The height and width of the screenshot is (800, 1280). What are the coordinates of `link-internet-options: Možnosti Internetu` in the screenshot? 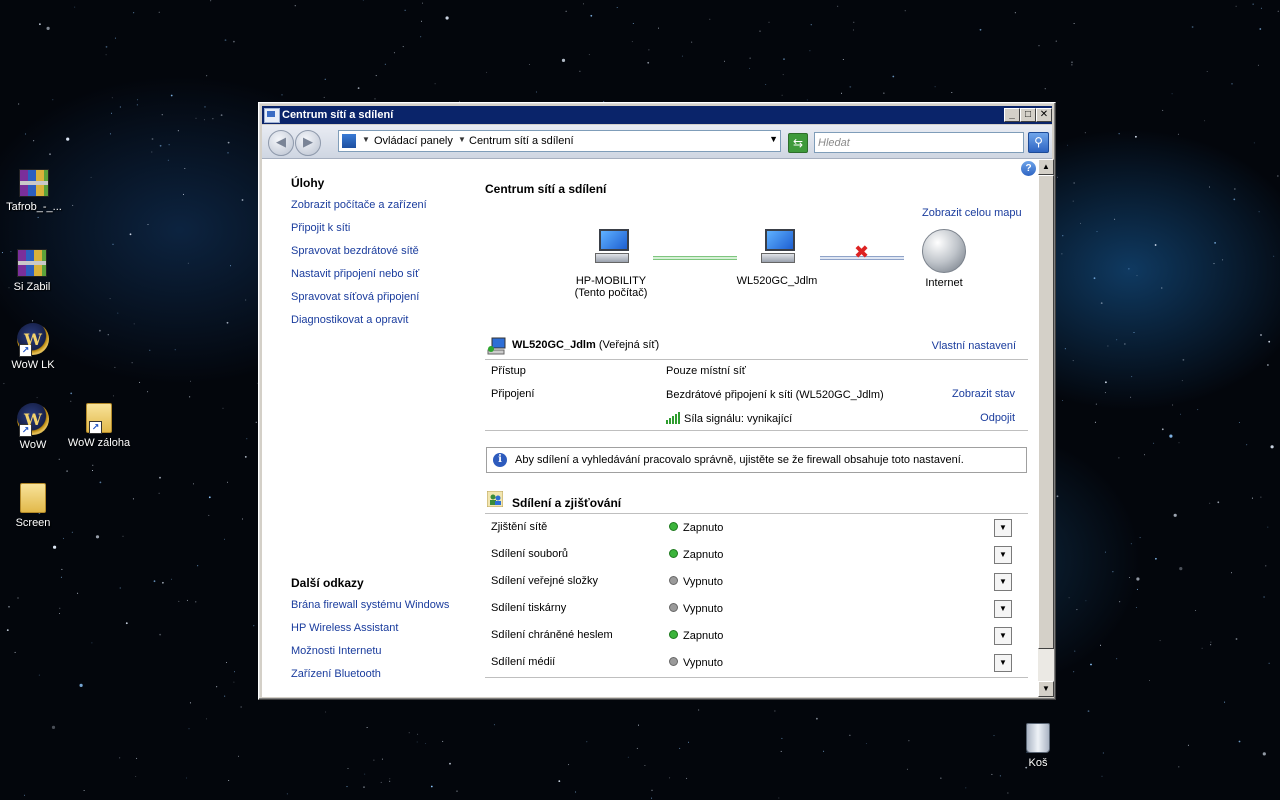 It's located at (336, 651).